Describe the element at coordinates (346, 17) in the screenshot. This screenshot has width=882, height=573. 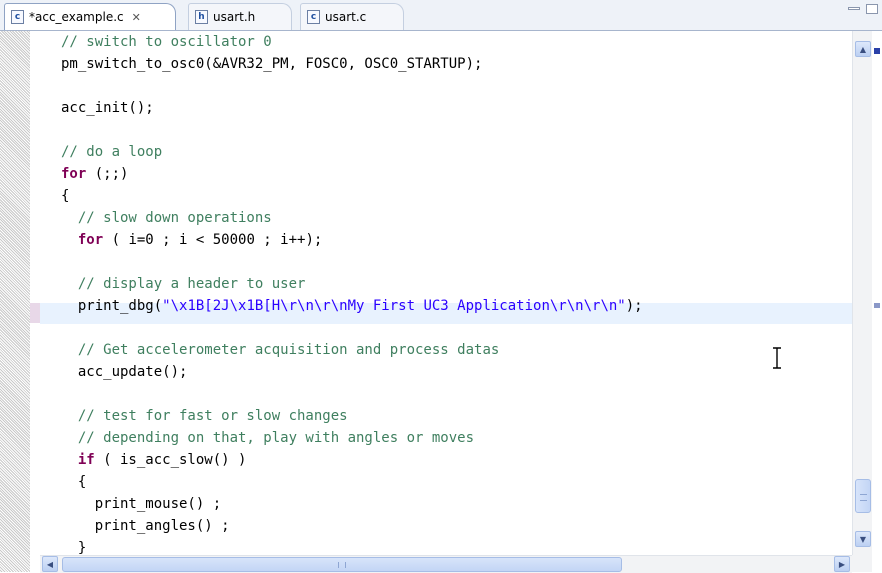
I see `tab-label: usart.c` at that location.